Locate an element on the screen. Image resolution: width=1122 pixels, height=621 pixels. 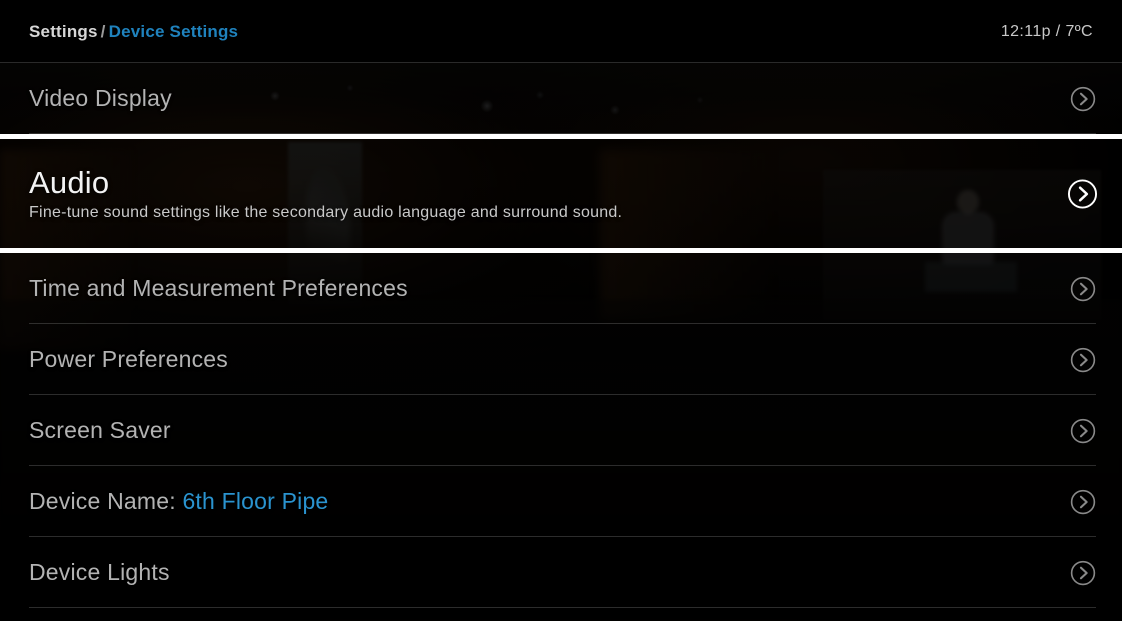
settings-row-label: Time and Measurement Preferences is located at coordinates (218, 288).